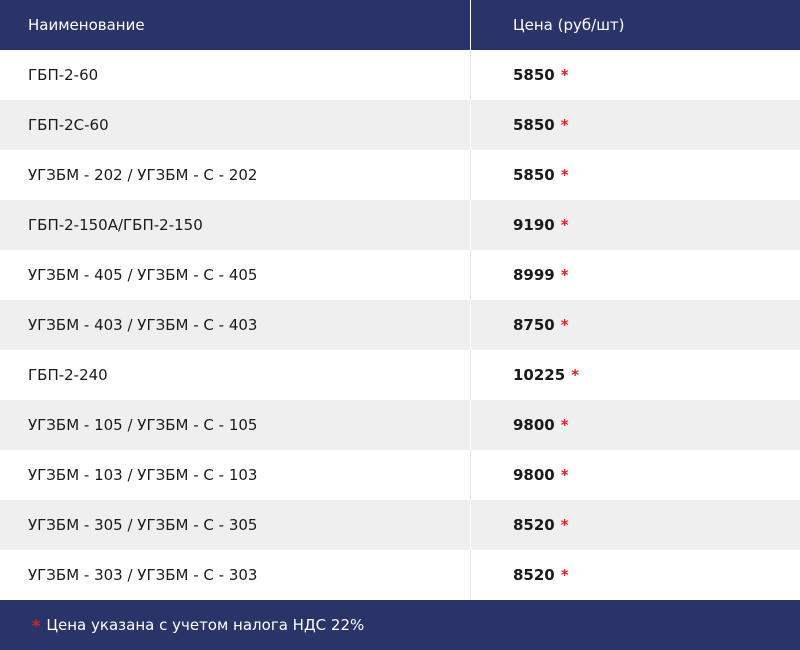 Image resolution: width=800 pixels, height=650 pixels. I want to click on price-value: 8999, so click(534, 275).